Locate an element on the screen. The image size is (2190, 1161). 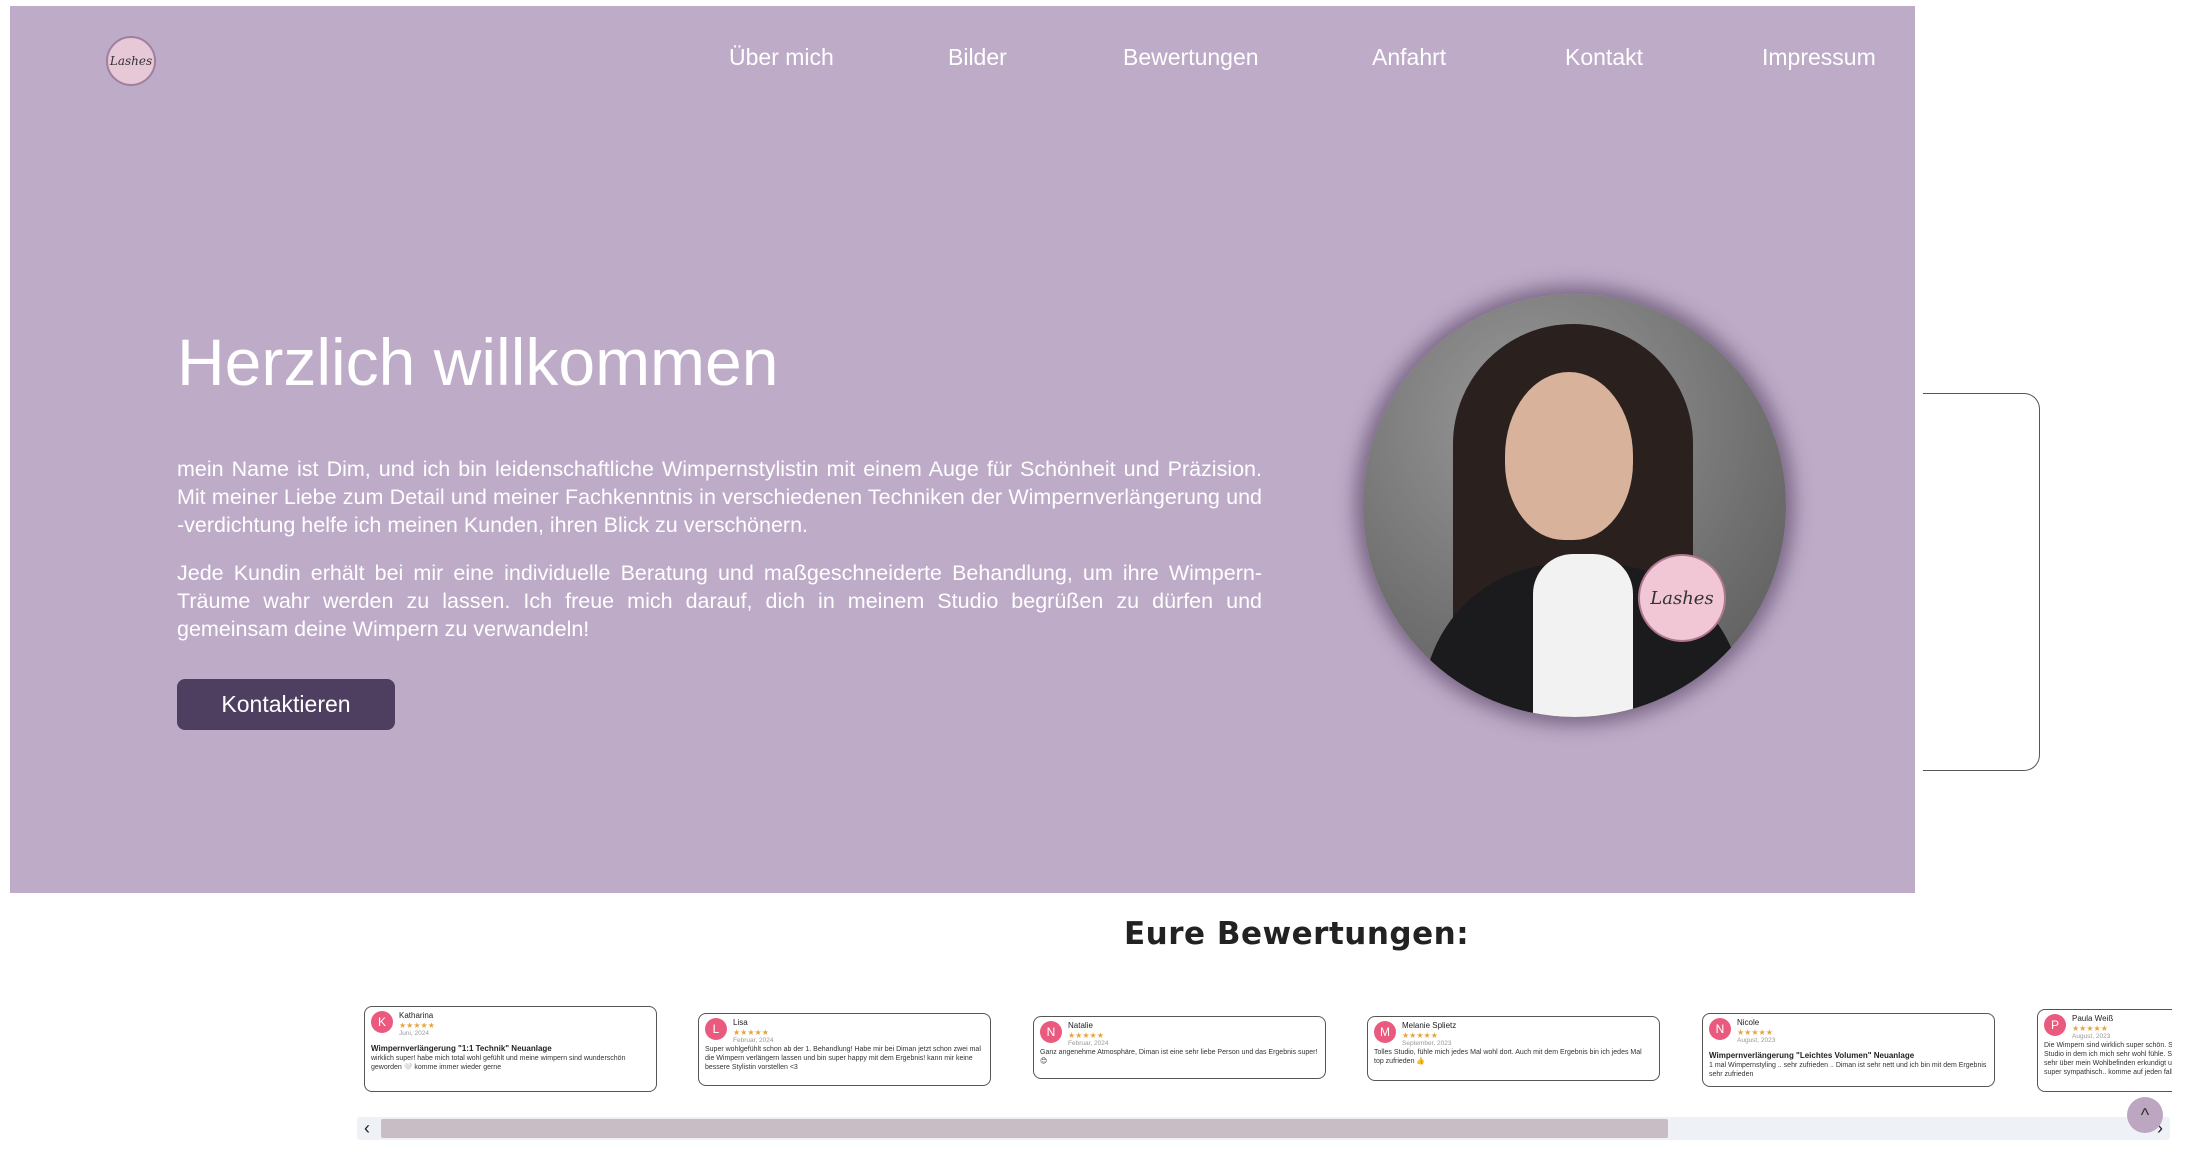
contact-button: Kontaktieren is located at coordinates (286, 704).